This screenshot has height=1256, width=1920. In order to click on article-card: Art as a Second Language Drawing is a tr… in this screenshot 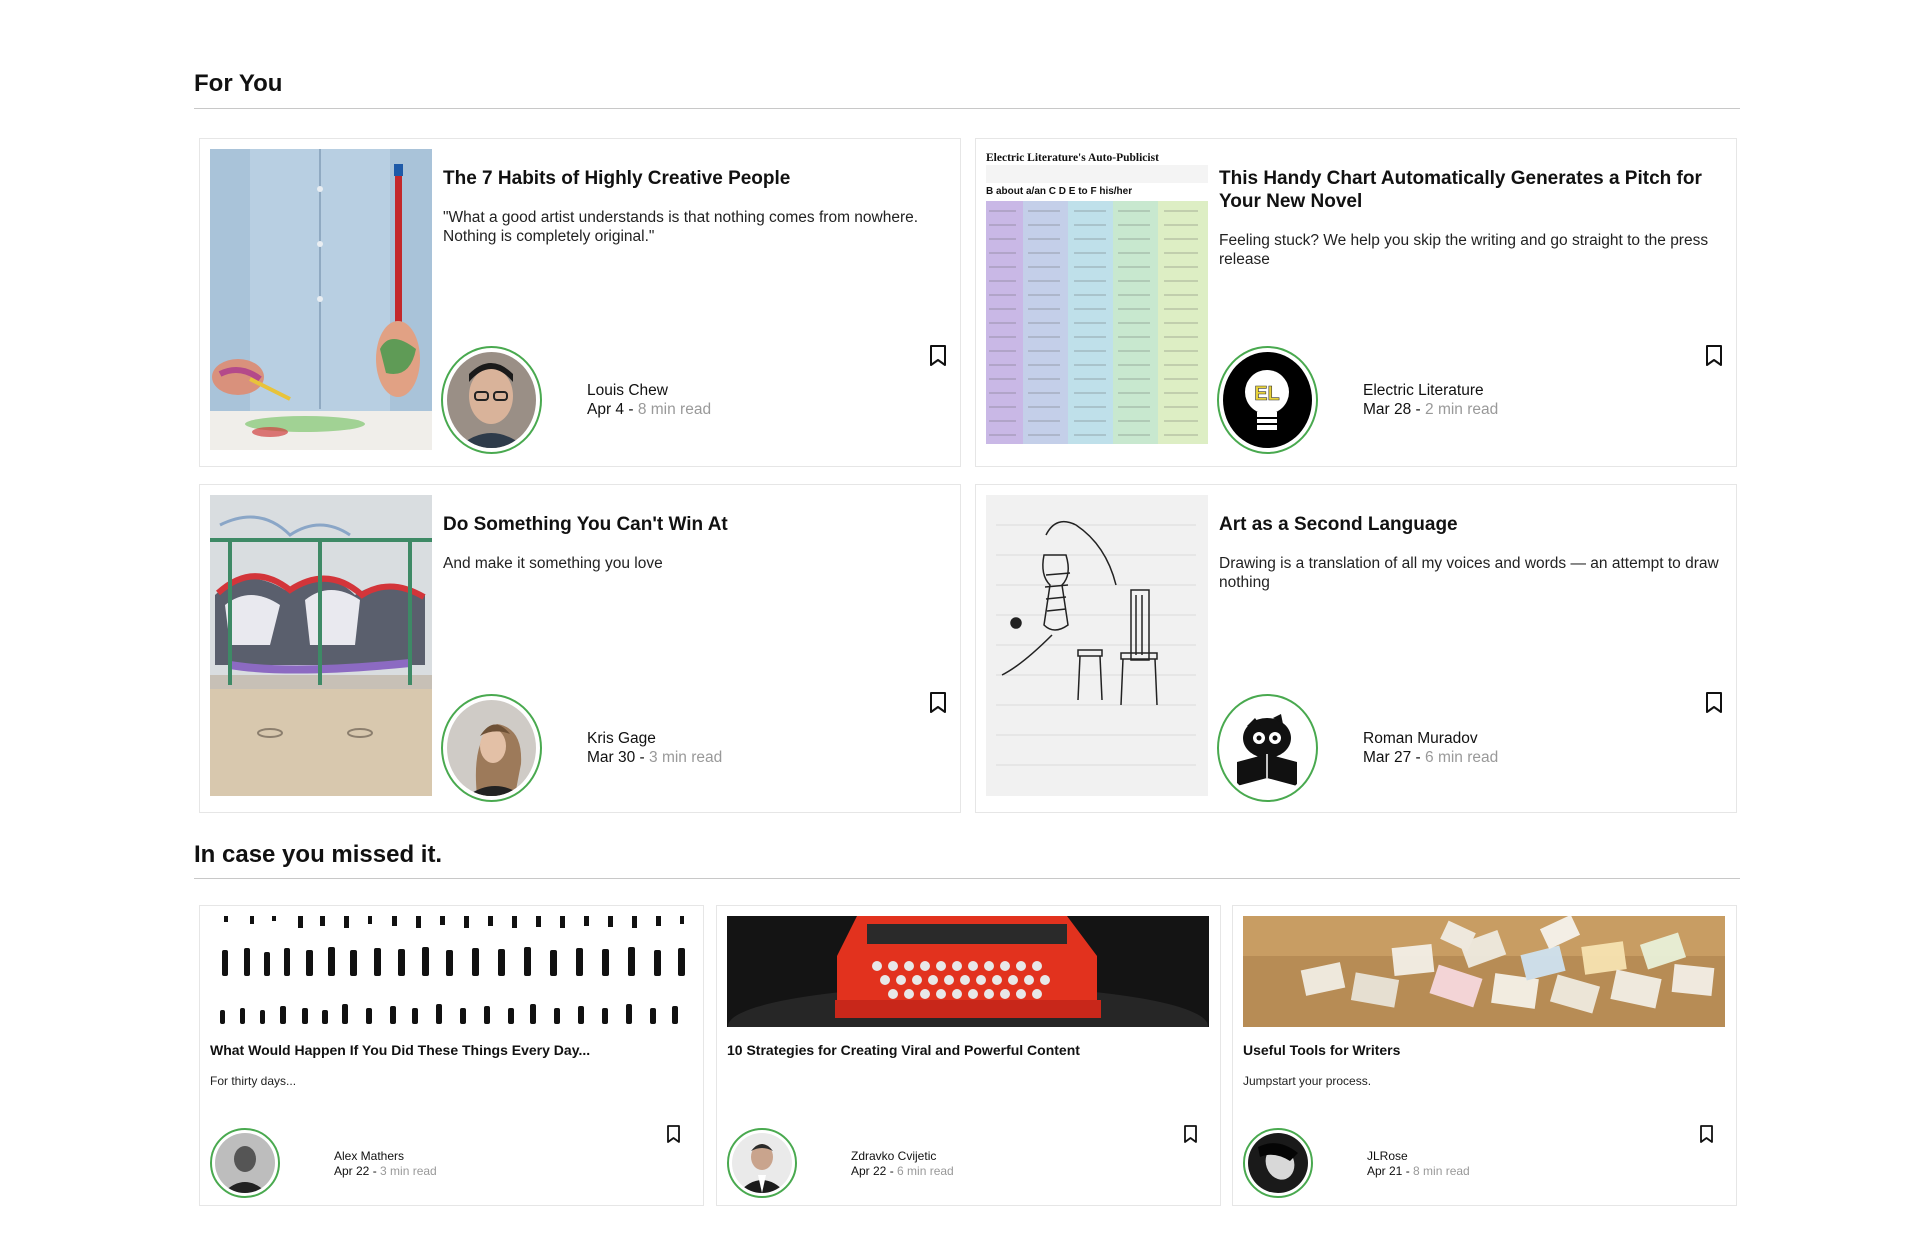, I will do `click(1356, 648)`.